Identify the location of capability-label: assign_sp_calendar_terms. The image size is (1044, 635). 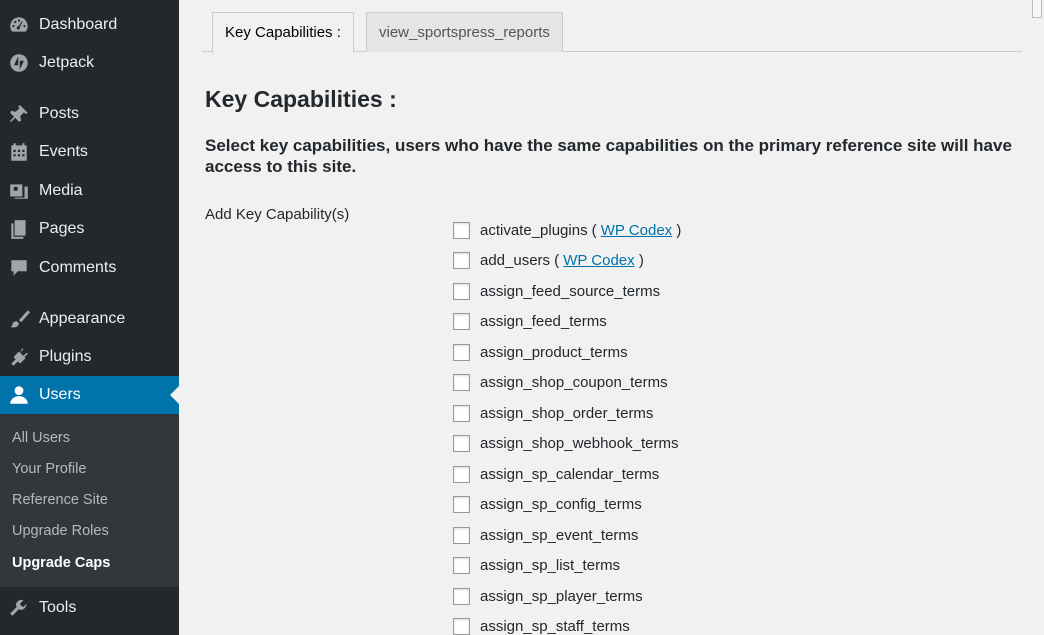
(570, 474).